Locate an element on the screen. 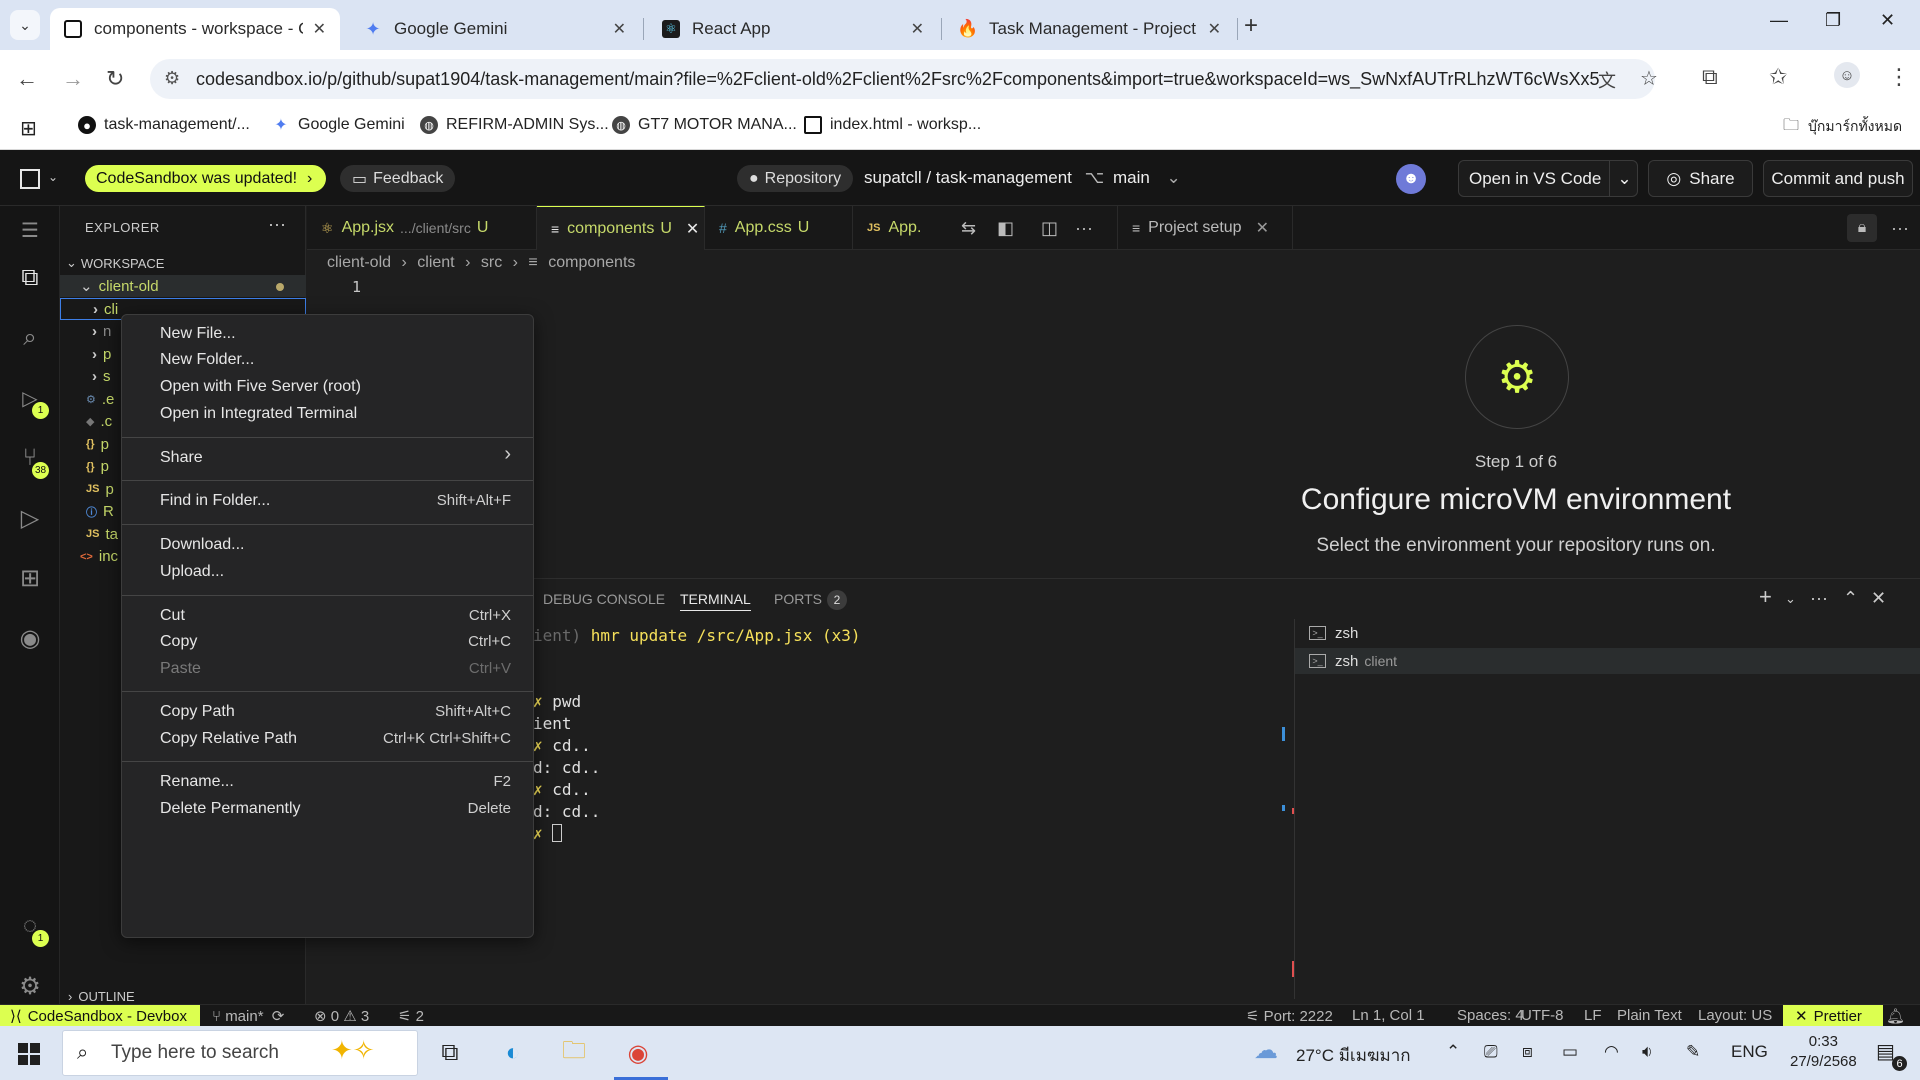  tab-debug-console: DEBUG CONSOLE is located at coordinates (604, 599).